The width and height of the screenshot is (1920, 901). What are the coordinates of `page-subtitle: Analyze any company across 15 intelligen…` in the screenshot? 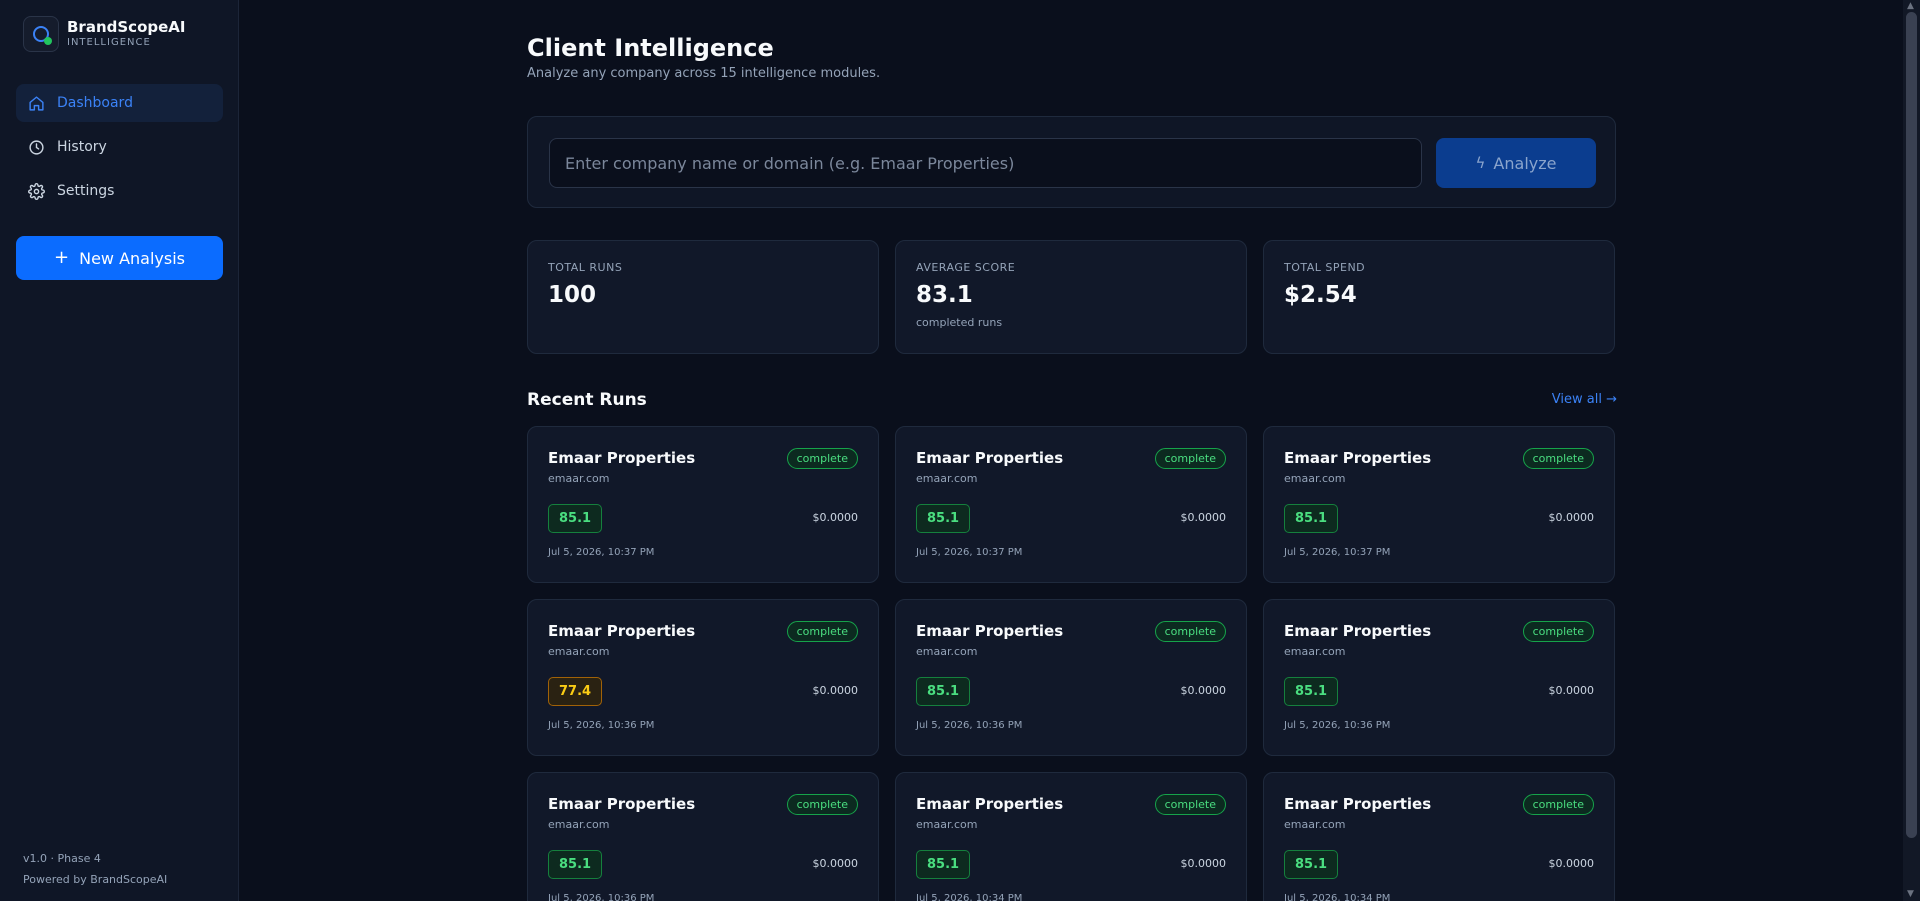 It's located at (704, 73).